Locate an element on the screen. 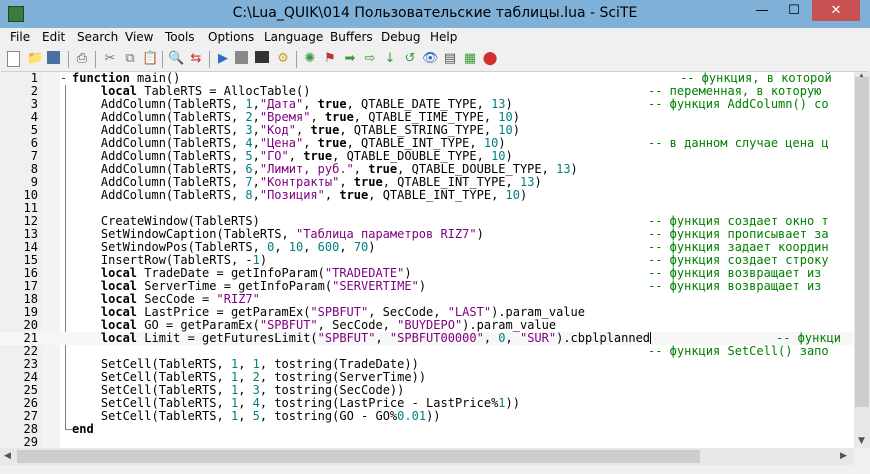 The image size is (870, 474). code-text: end is located at coordinates (83, 429).